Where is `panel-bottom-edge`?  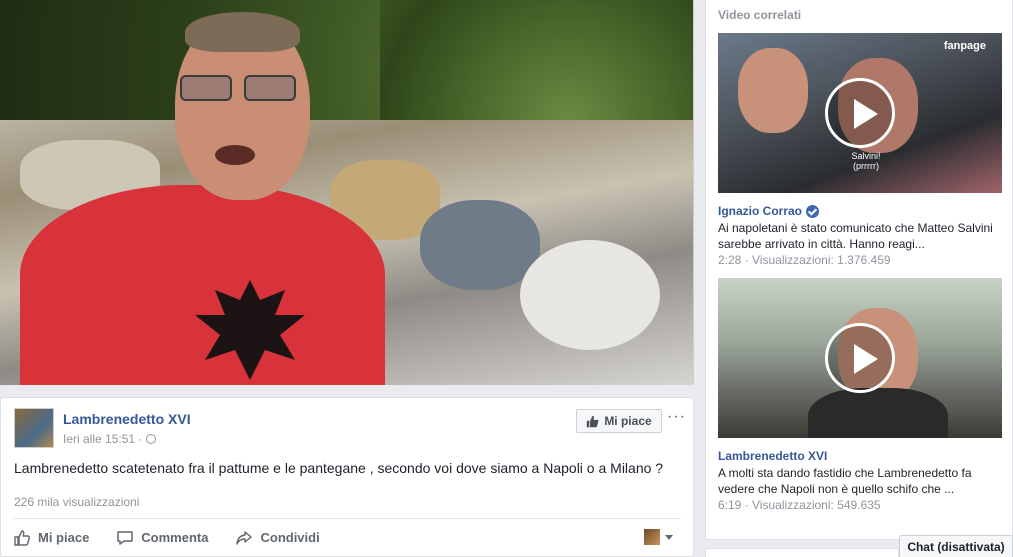
panel-bottom-edge is located at coordinates (802, 552).